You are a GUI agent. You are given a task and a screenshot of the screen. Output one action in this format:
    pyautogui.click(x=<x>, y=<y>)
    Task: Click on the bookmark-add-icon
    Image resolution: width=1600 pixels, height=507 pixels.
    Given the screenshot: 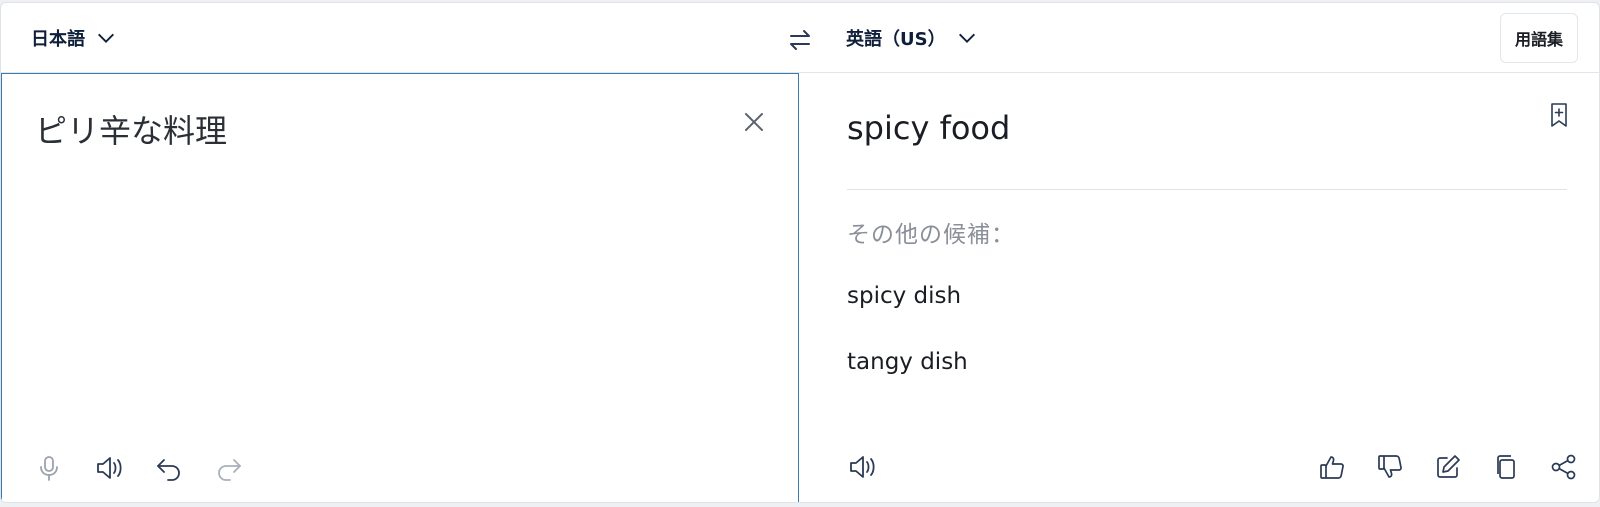 What is the action you would take?
    pyautogui.click(x=1559, y=115)
    